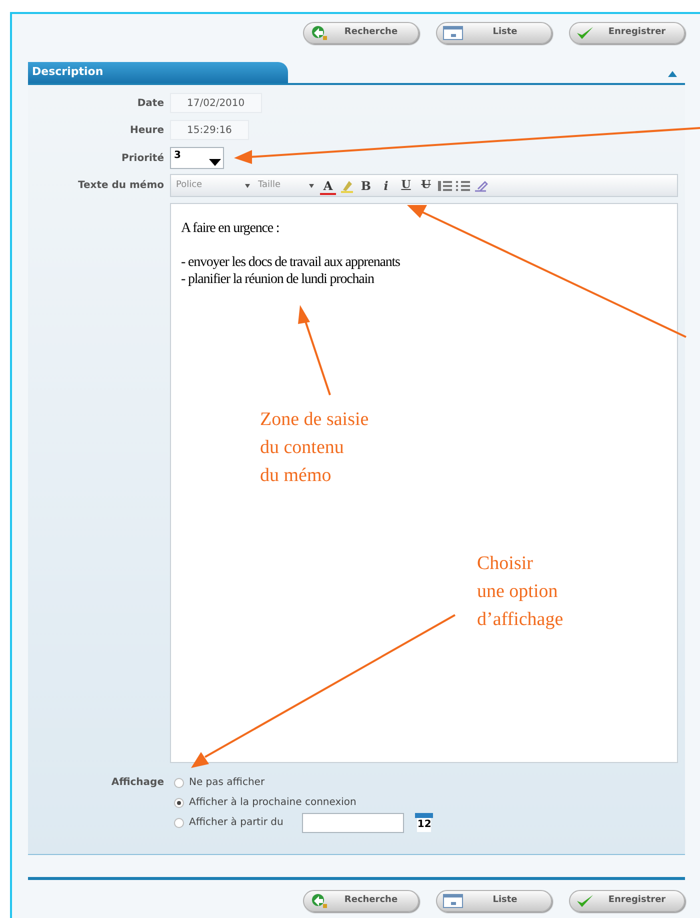  Describe the element at coordinates (142, 159) in the screenshot. I see `field-label: Priorité` at that location.